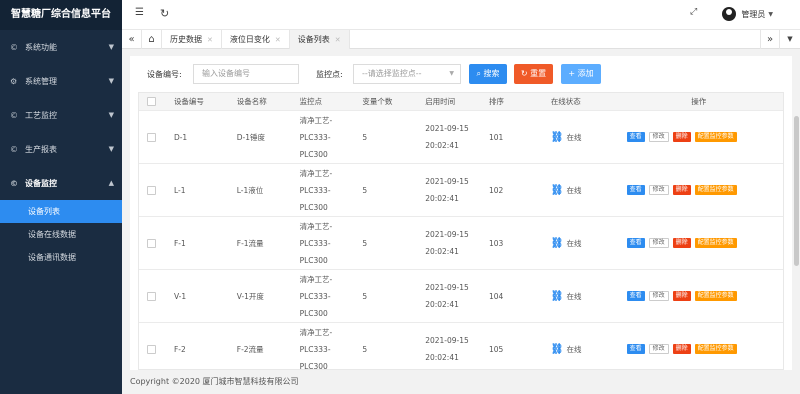 This screenshot has width=800, height=394. Describe the element at coordinates (132, 39) in the screenshot. I see `tabs-scroll-left-icon: «` at that location.